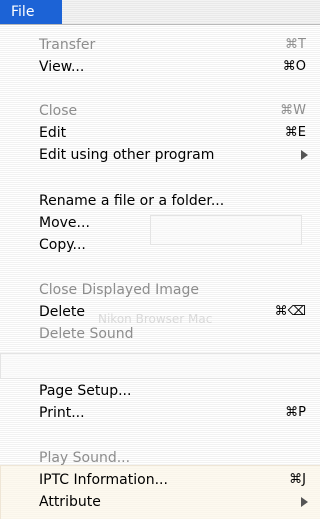 Image resolution: width=320 pixels, height=519 pixels. Describe the element at coordinates (295, 44) in the screenshot. I see `menu-item-shortcut: ⌘T` at that location.